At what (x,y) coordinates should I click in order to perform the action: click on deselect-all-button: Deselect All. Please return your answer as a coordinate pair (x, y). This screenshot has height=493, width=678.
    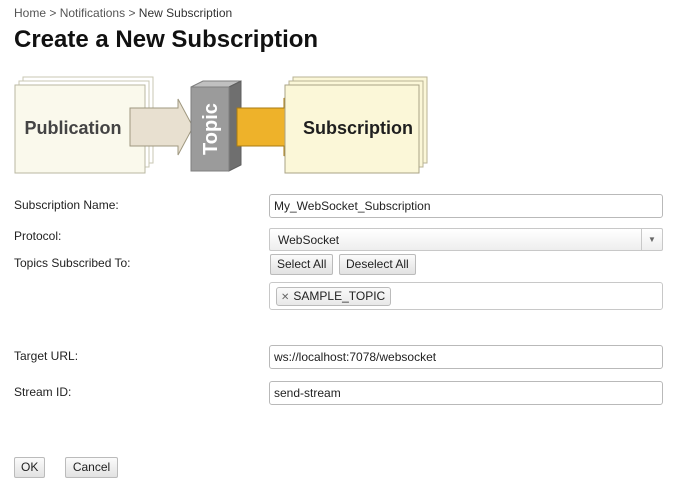
    Looking at the image, I should click on (377, 264).